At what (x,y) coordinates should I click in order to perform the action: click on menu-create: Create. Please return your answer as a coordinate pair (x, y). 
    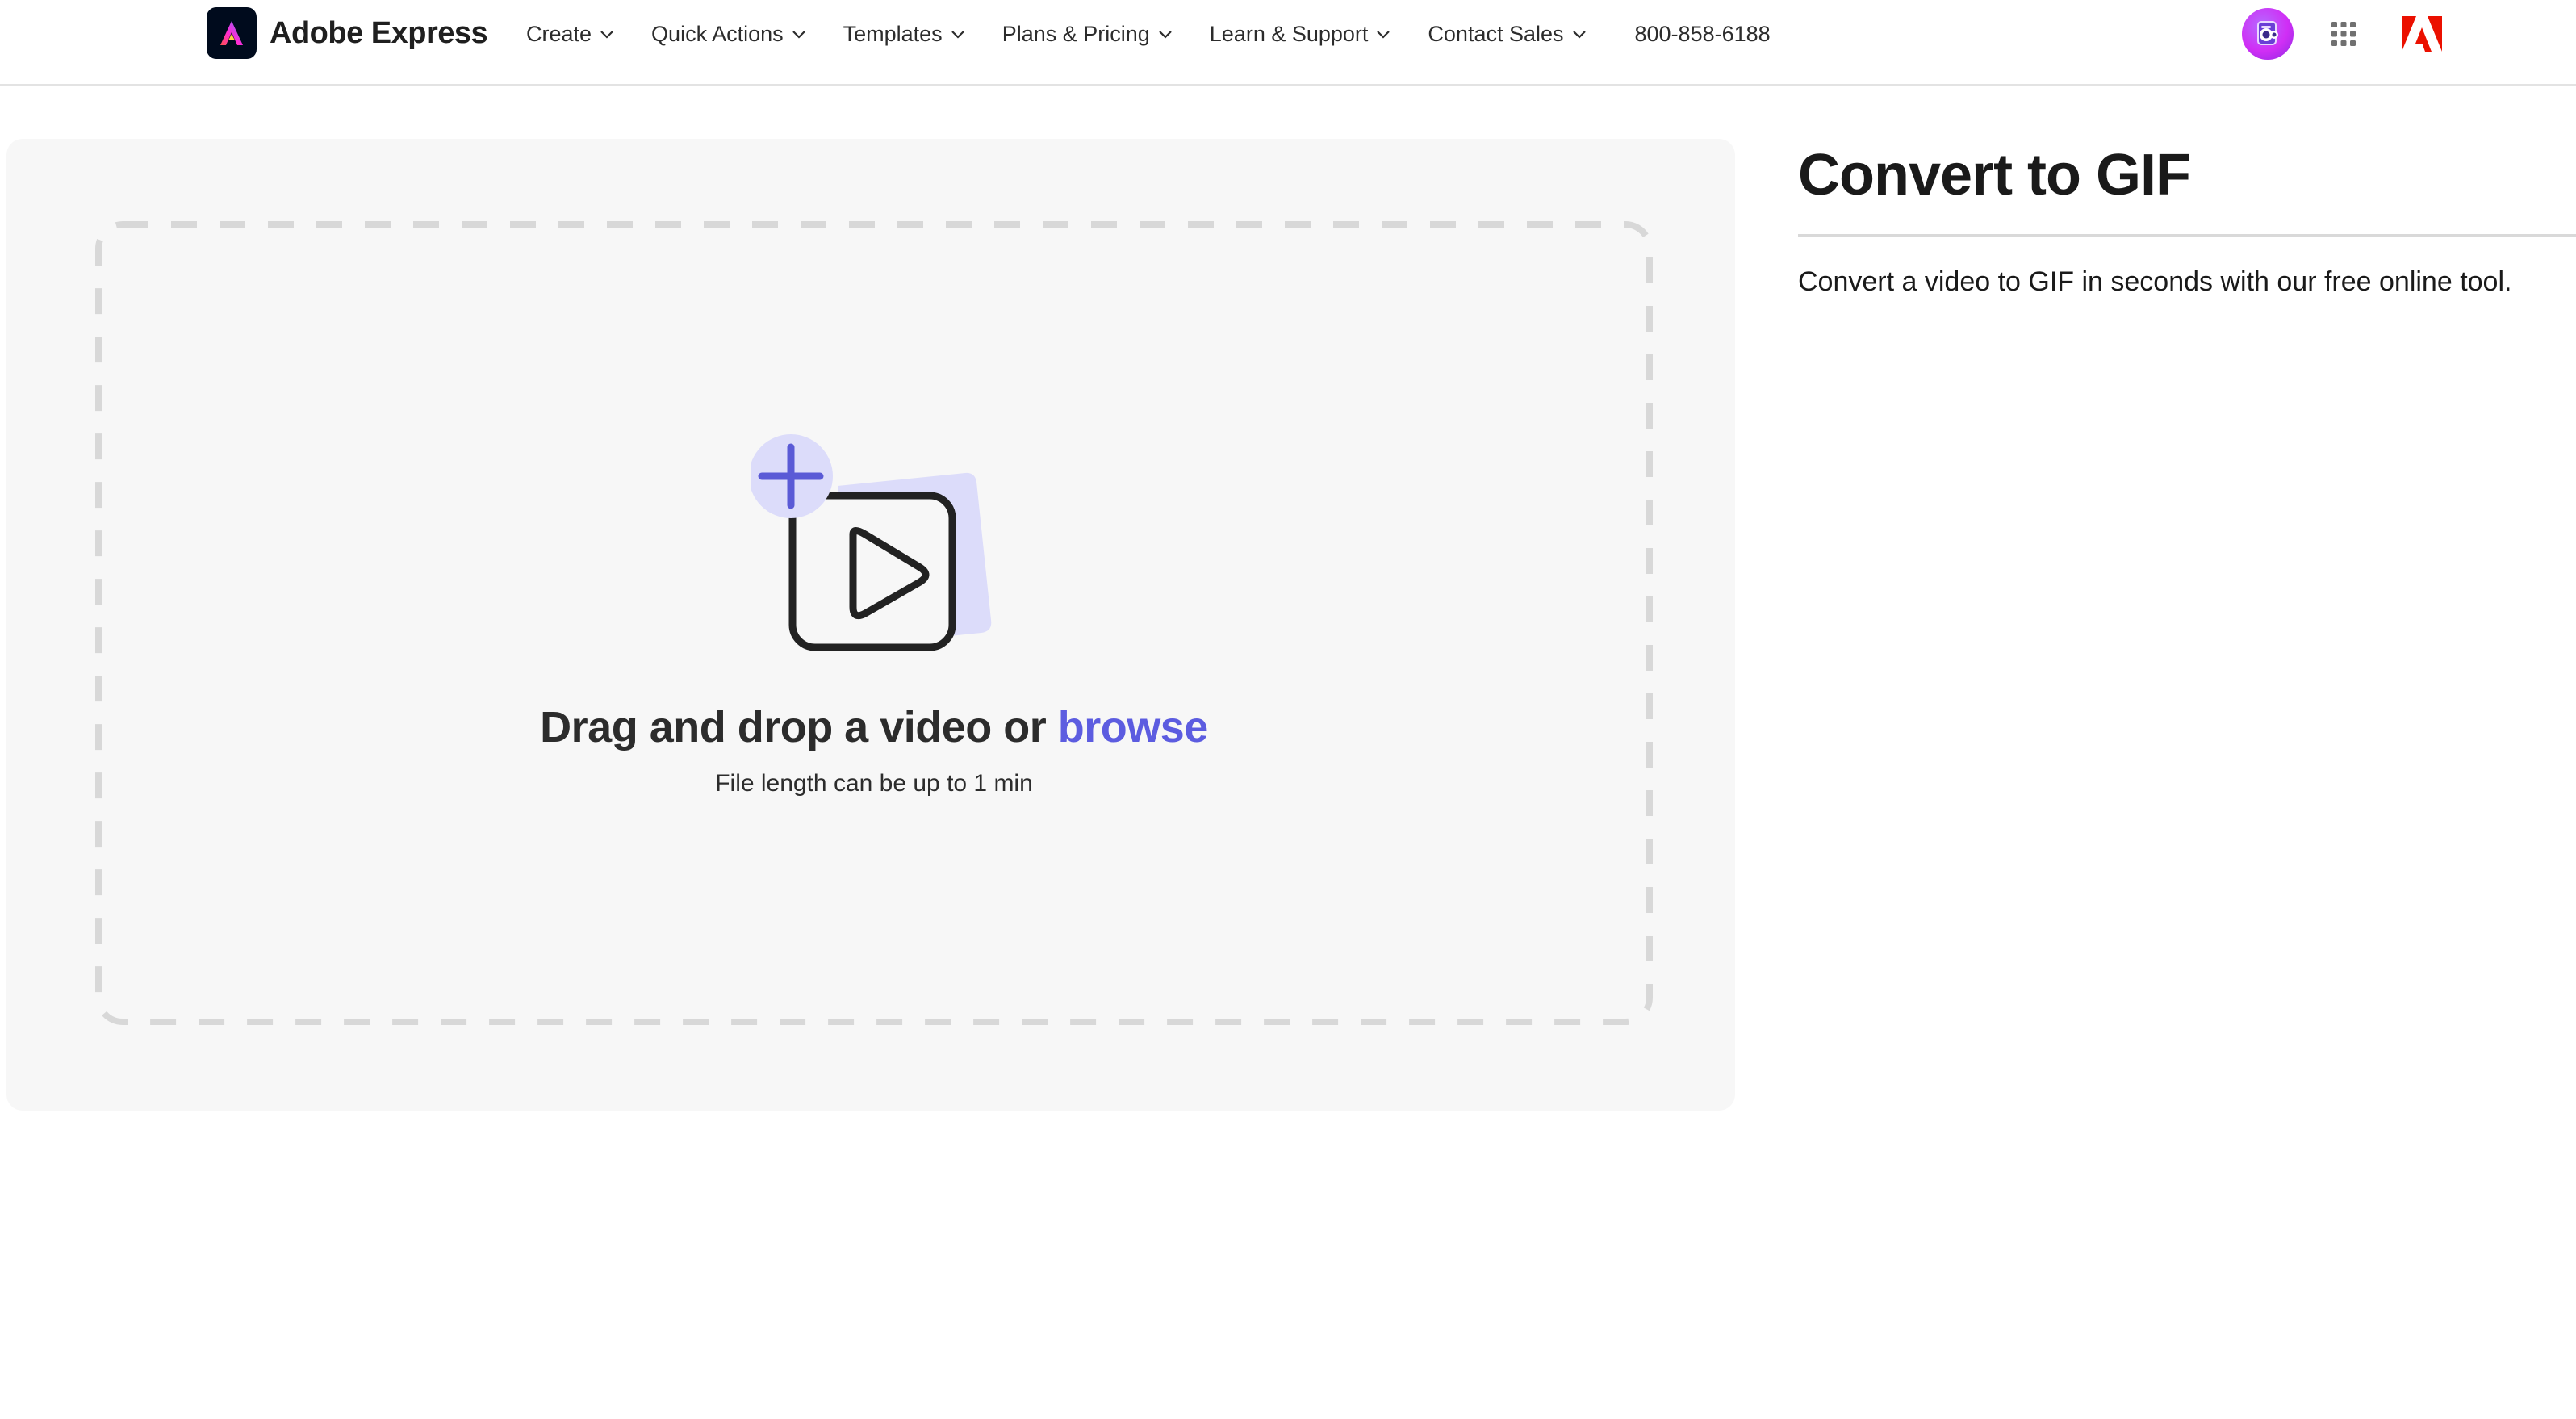
    Looking at the image, I should click on (570, 35).